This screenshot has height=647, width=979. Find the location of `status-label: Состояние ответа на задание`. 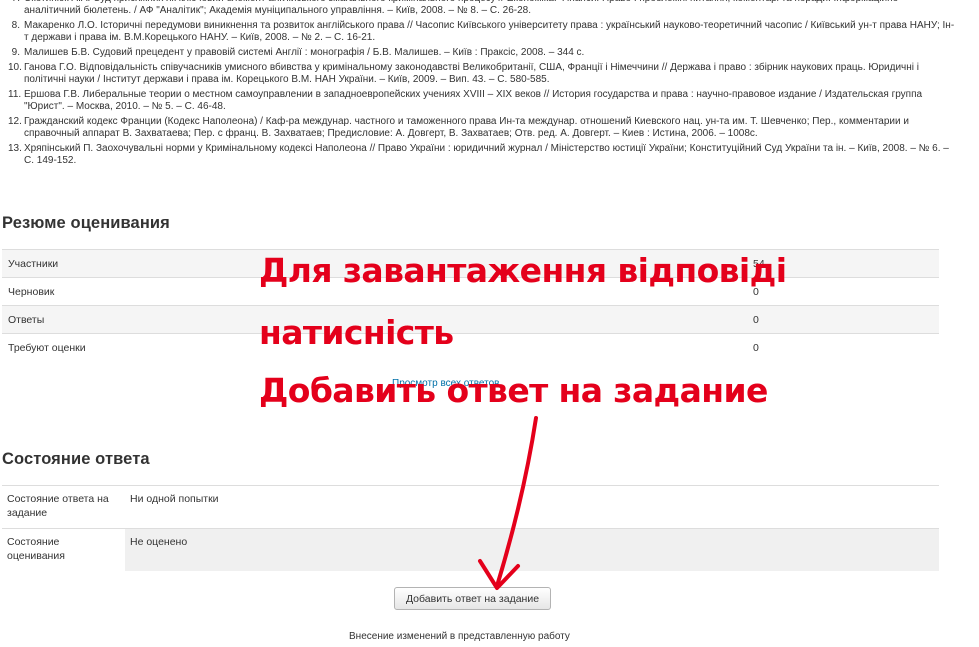

status-label: Состояние ответа на задание is located at coordinates (63, 507).